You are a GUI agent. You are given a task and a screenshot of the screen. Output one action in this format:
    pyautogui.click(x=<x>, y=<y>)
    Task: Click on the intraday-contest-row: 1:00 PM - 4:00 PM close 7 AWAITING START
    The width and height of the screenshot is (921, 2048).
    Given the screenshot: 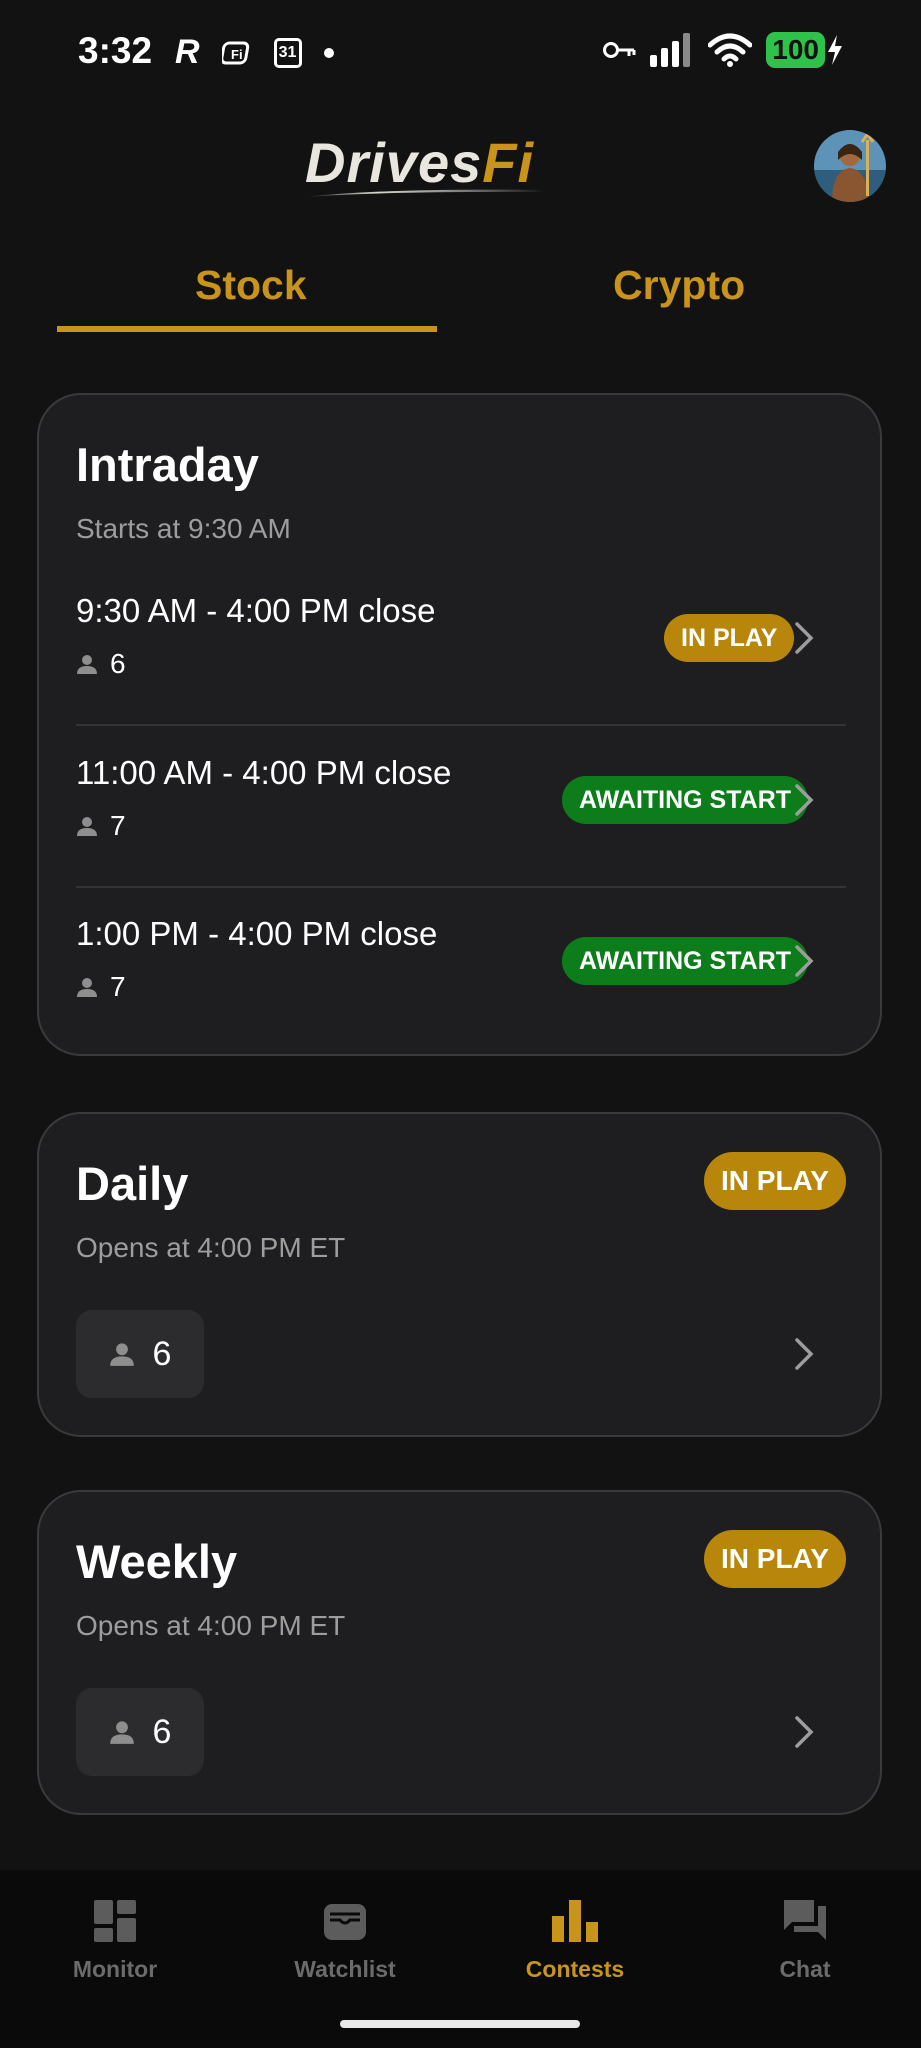 What is the action you would take?
    pyautogui.click(x=461, y=973)
    